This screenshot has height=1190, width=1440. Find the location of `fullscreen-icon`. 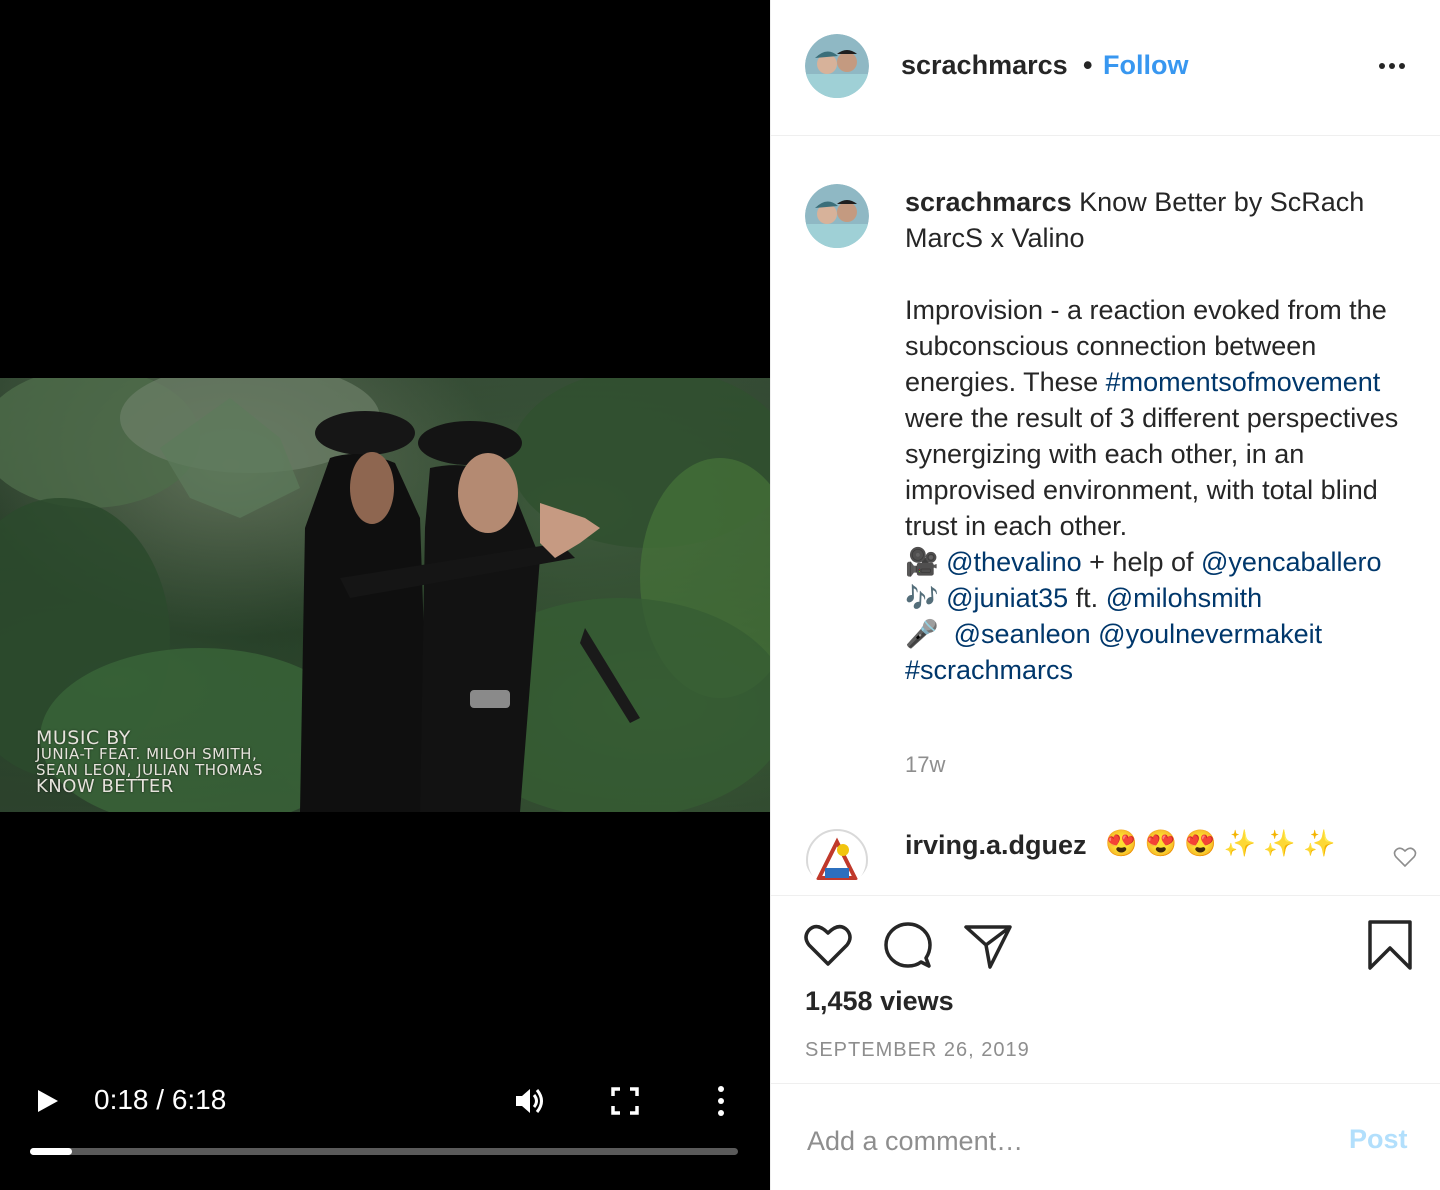

fullscreen-icon is located at coordinates (625, 1101).